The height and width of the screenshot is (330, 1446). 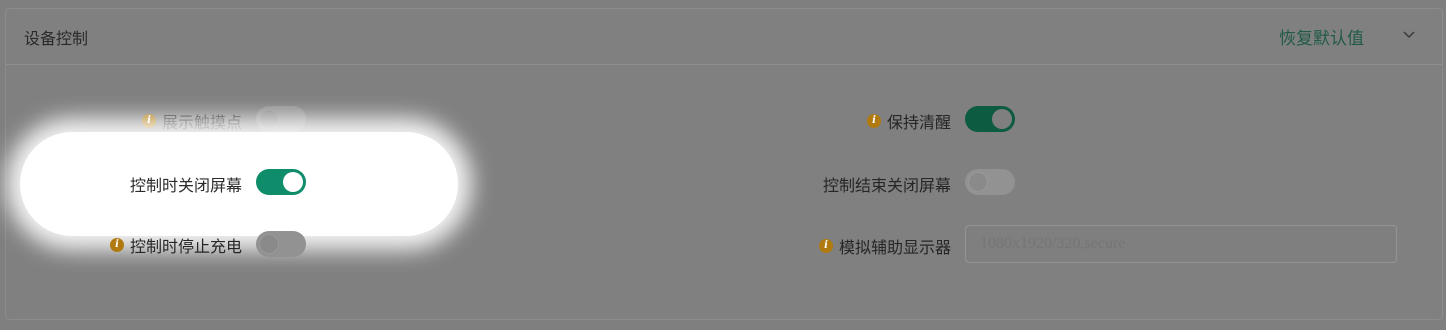 What do you see at coordinates (191, 121) in the screenshot?
I see `setting-label: i 展示触摸点` at bounding box center [191, 121].